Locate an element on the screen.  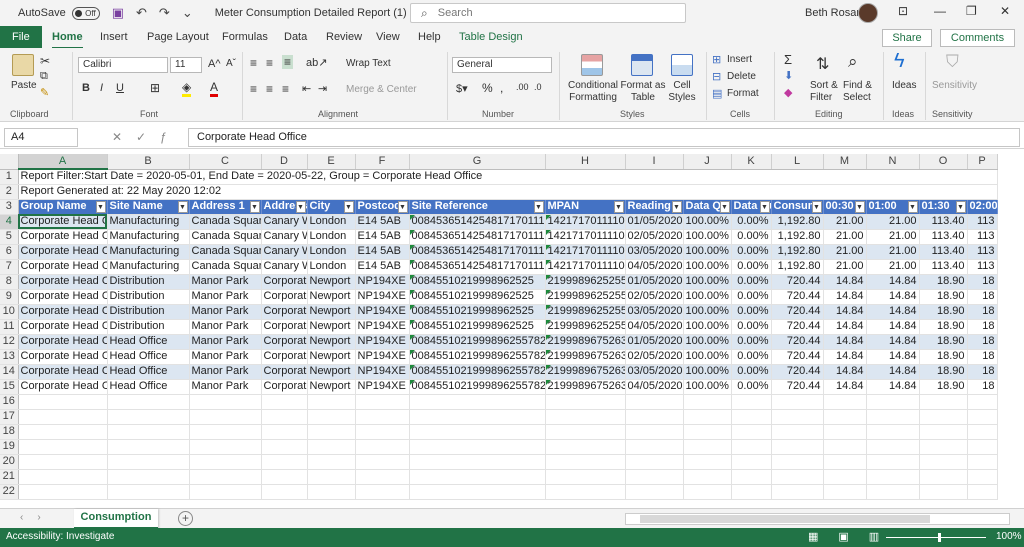
row-header: 2 is located at coordinates (9, 192).